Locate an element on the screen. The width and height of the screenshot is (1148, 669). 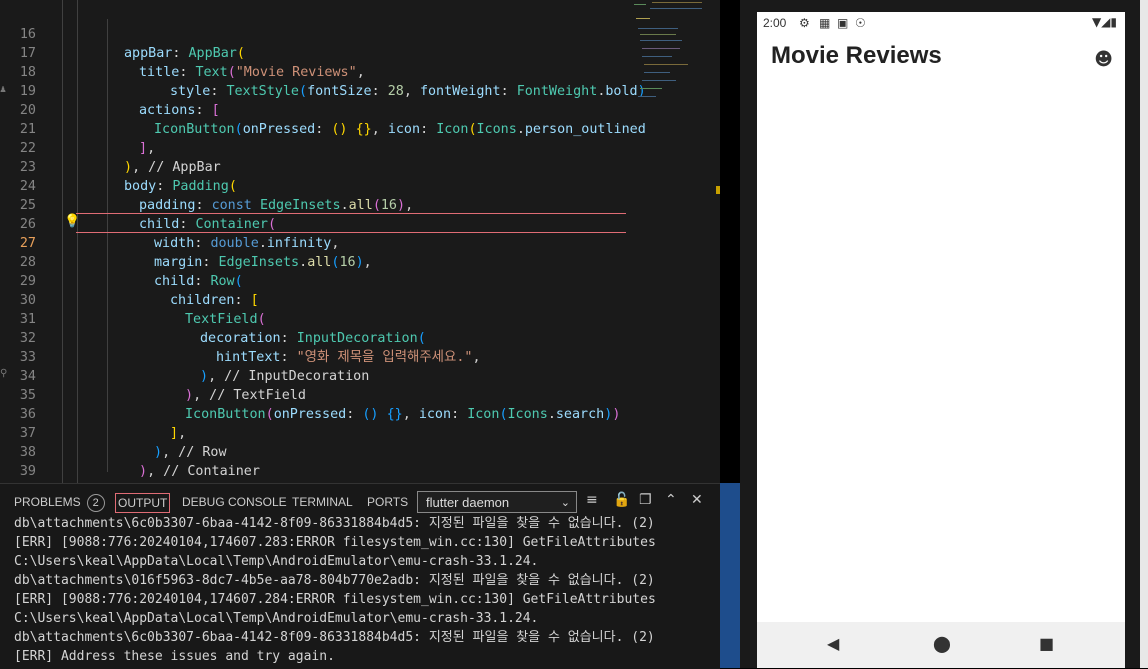
scrollbar-marker is located at coordinates (718, 190).